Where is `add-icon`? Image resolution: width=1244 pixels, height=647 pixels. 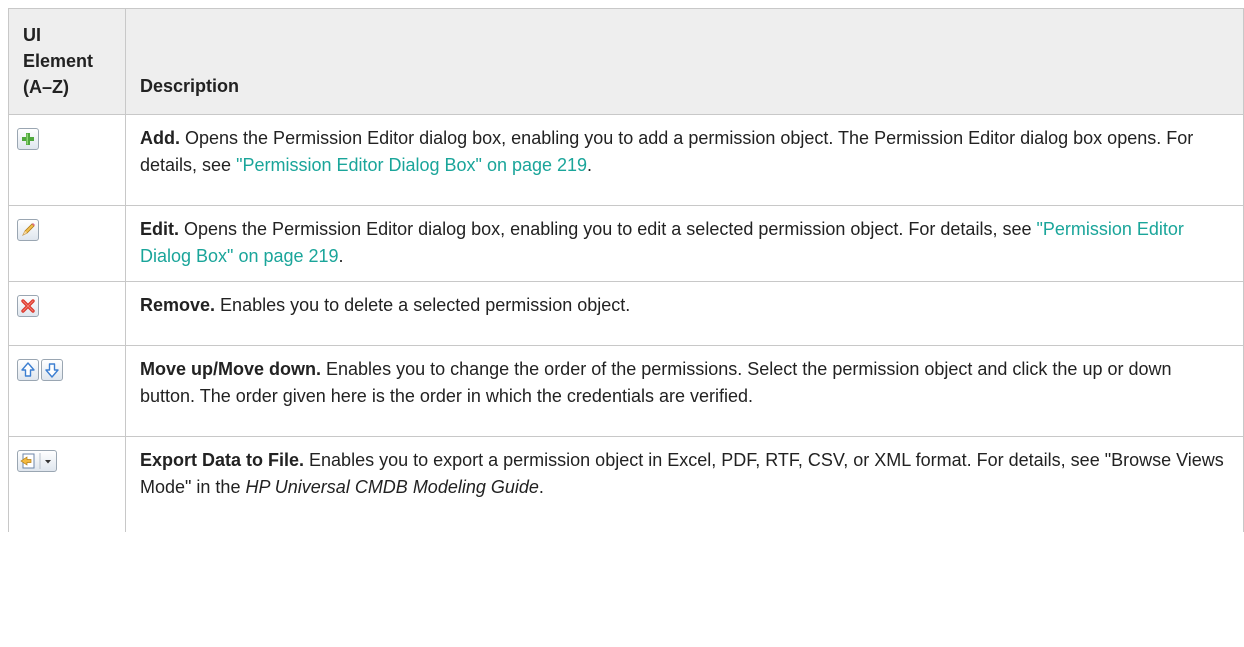 add-icon is located at coordinates (28, 139).